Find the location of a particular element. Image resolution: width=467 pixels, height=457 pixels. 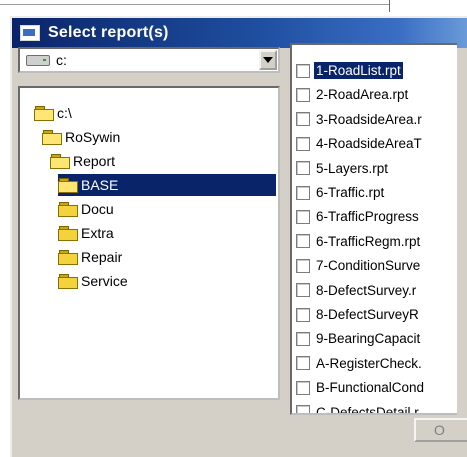

folder-item: BASE is located at coordinates (167, 185).